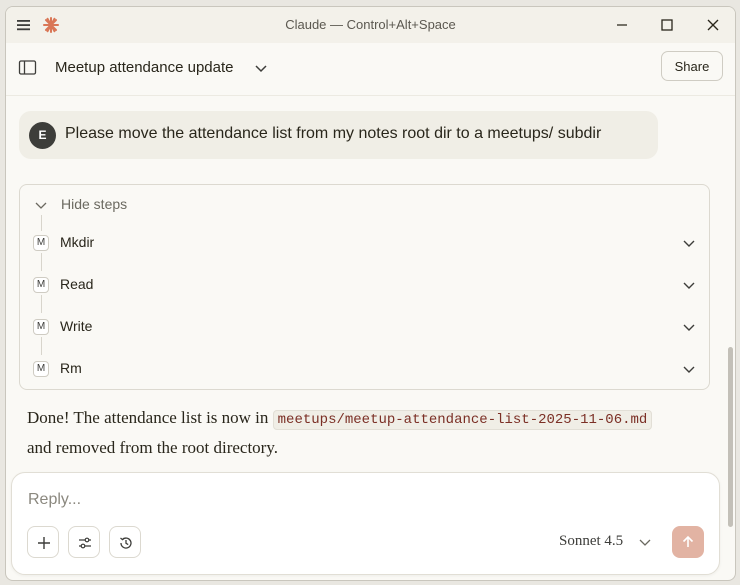  What do you see at coordinates (152, 447) in the screenshot?
I see `reply-text-end: and removed from the root directory.` at bounding box center [152, 447].